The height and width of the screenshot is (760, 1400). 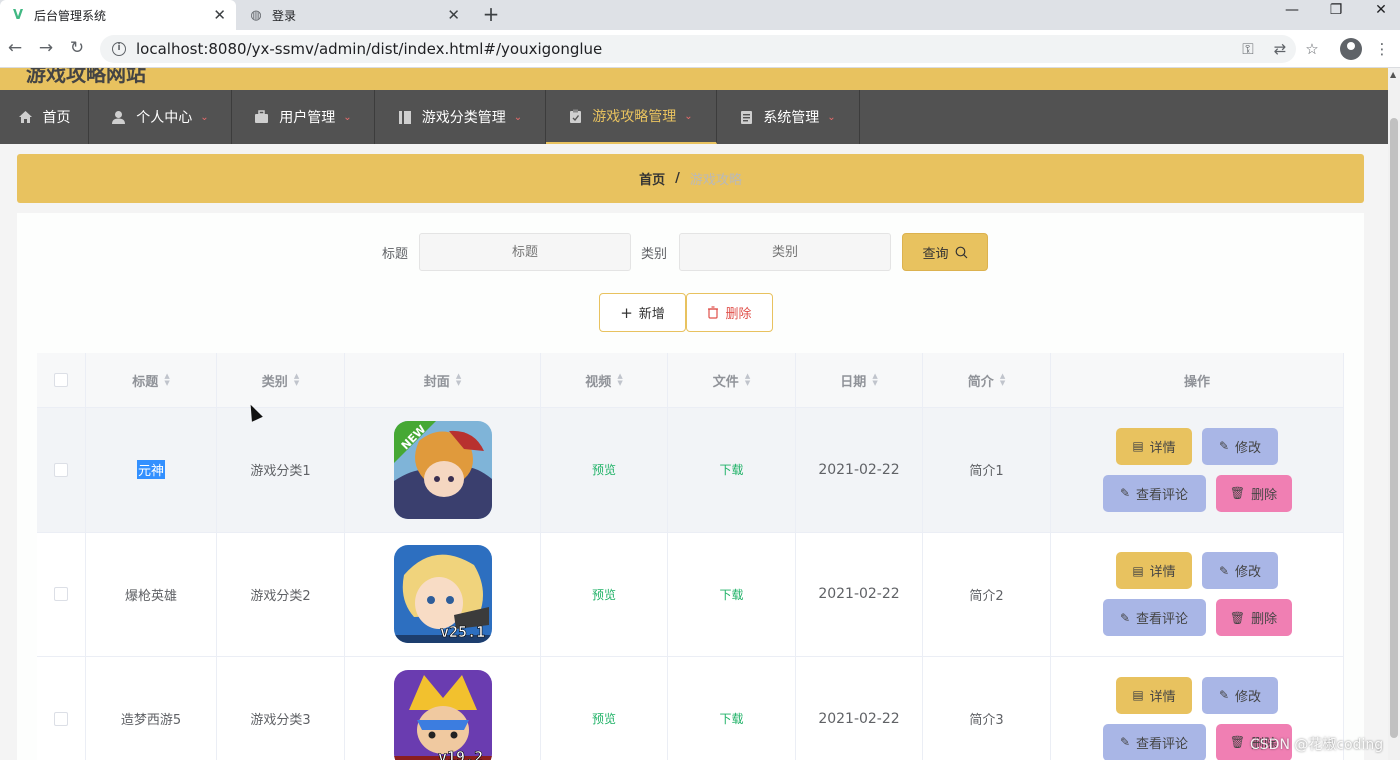 What do you see at coordinates (1264, 620) in the screenshot?
I see `delete-label: 删除` at bounding box center [1264, 620].